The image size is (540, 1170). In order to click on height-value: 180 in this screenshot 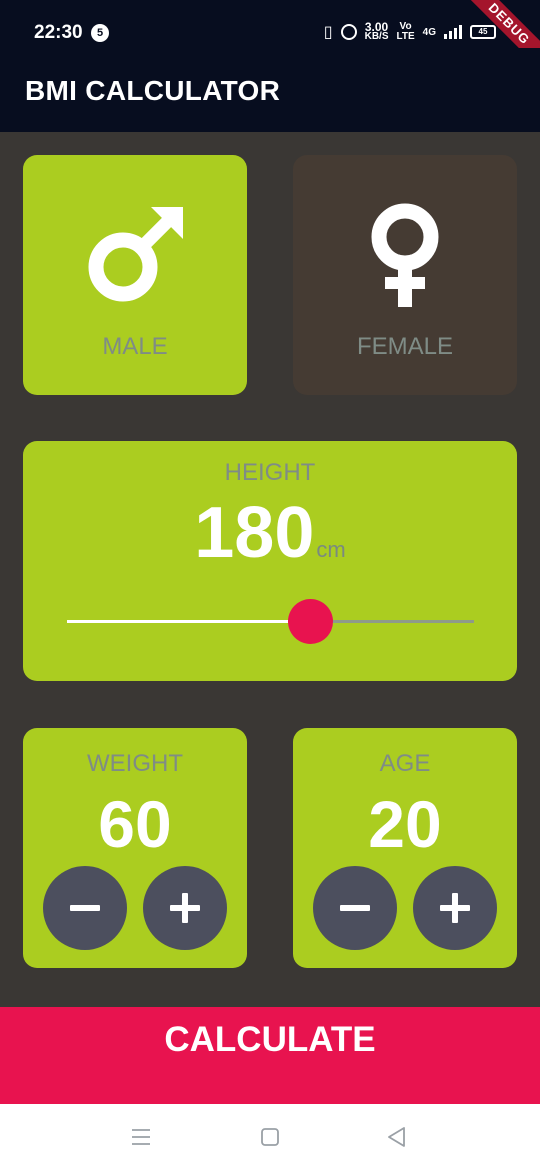, I will do `click(254, 533)`.